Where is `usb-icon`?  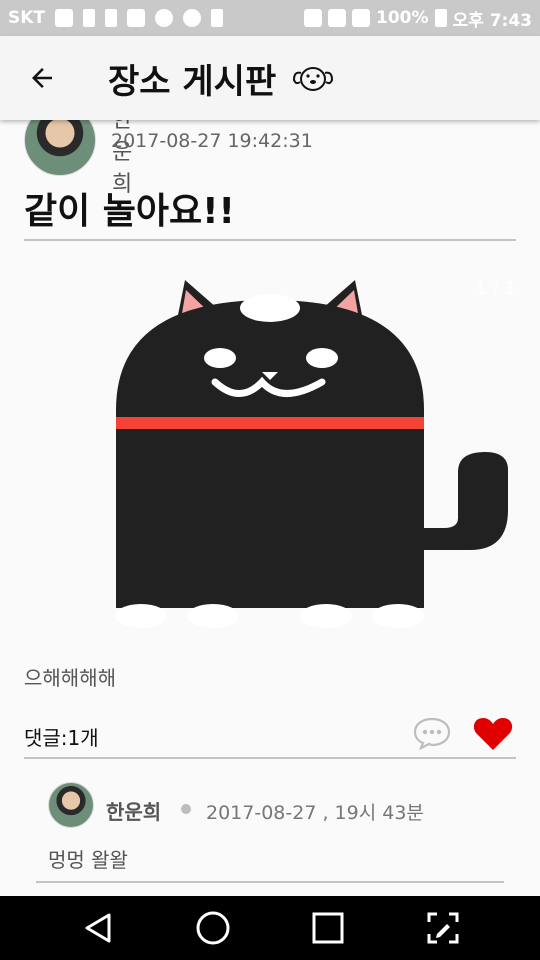
usb-icon is located at coordinates (89, 18).